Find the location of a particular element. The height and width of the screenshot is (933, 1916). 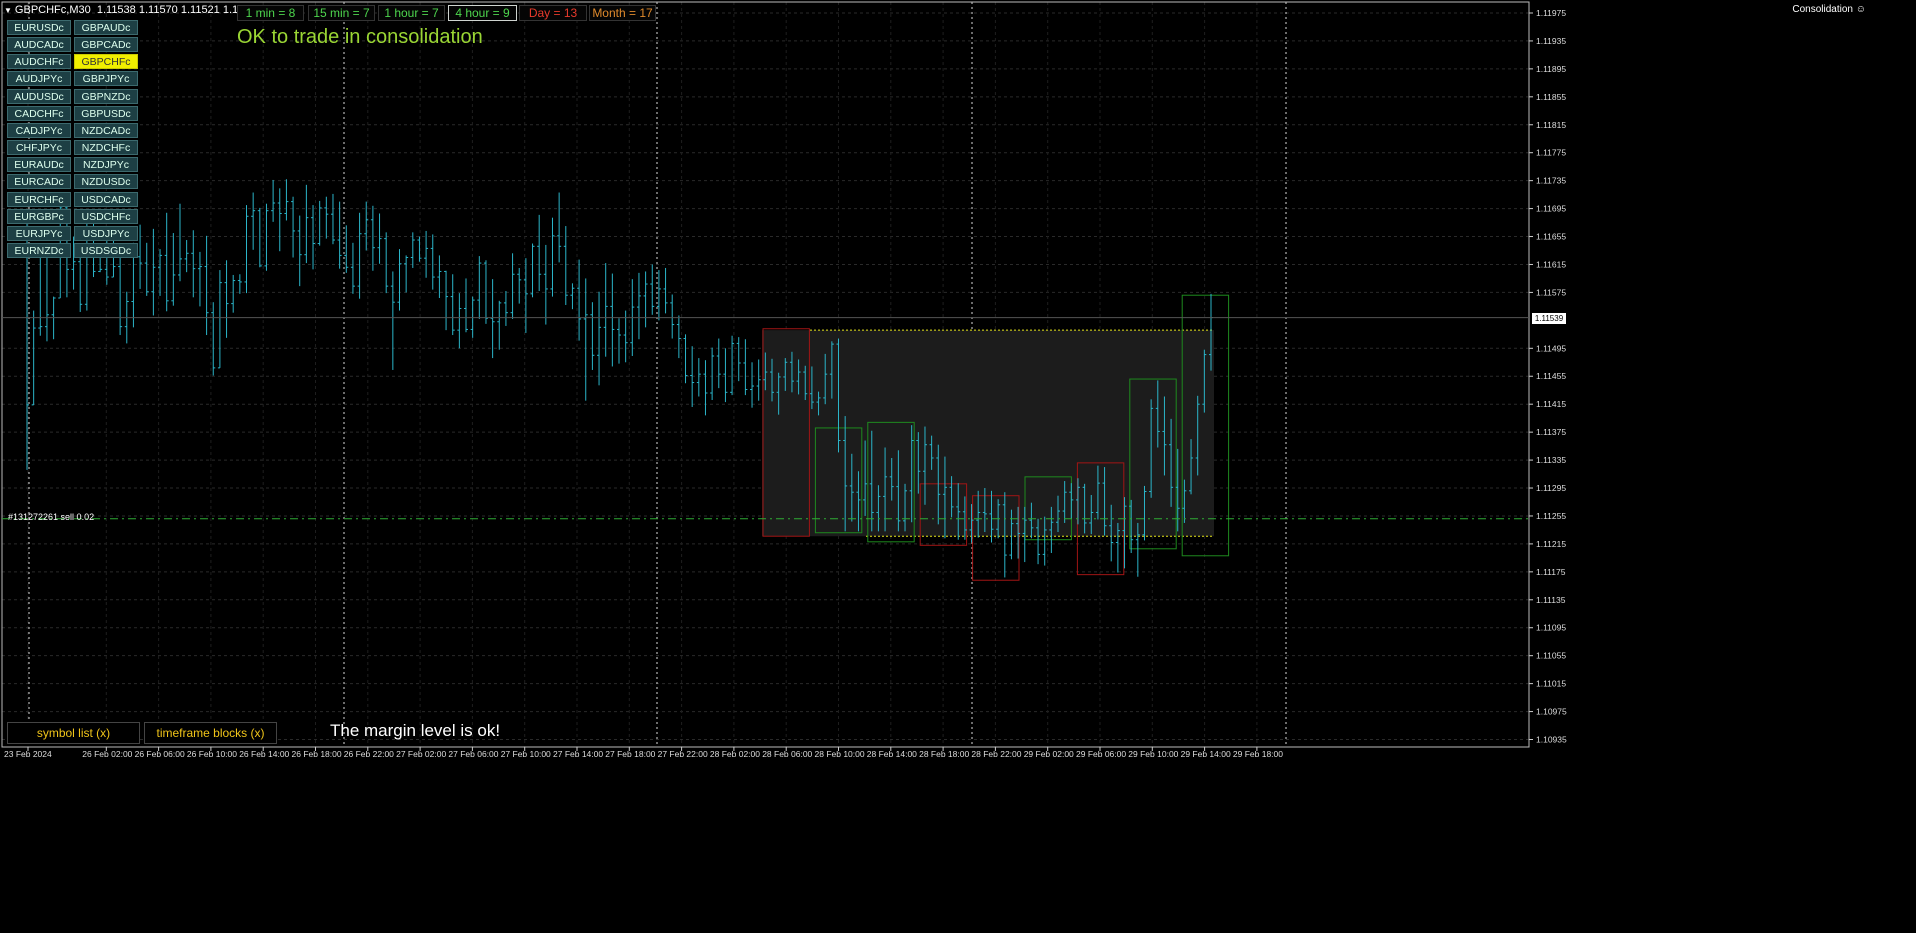

timeframe-block-3: 4 hour = 9 is located at coordinates (482, 13).